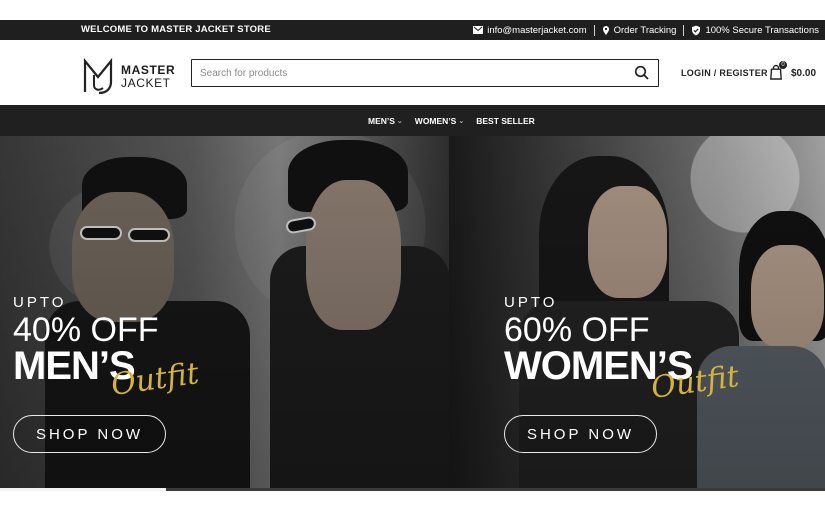 The width and height of the screenshot is (825, 525). Describe the element at coordinates (783, 65) in the screenshot. I see `cart-count-badge: 0` at that location.